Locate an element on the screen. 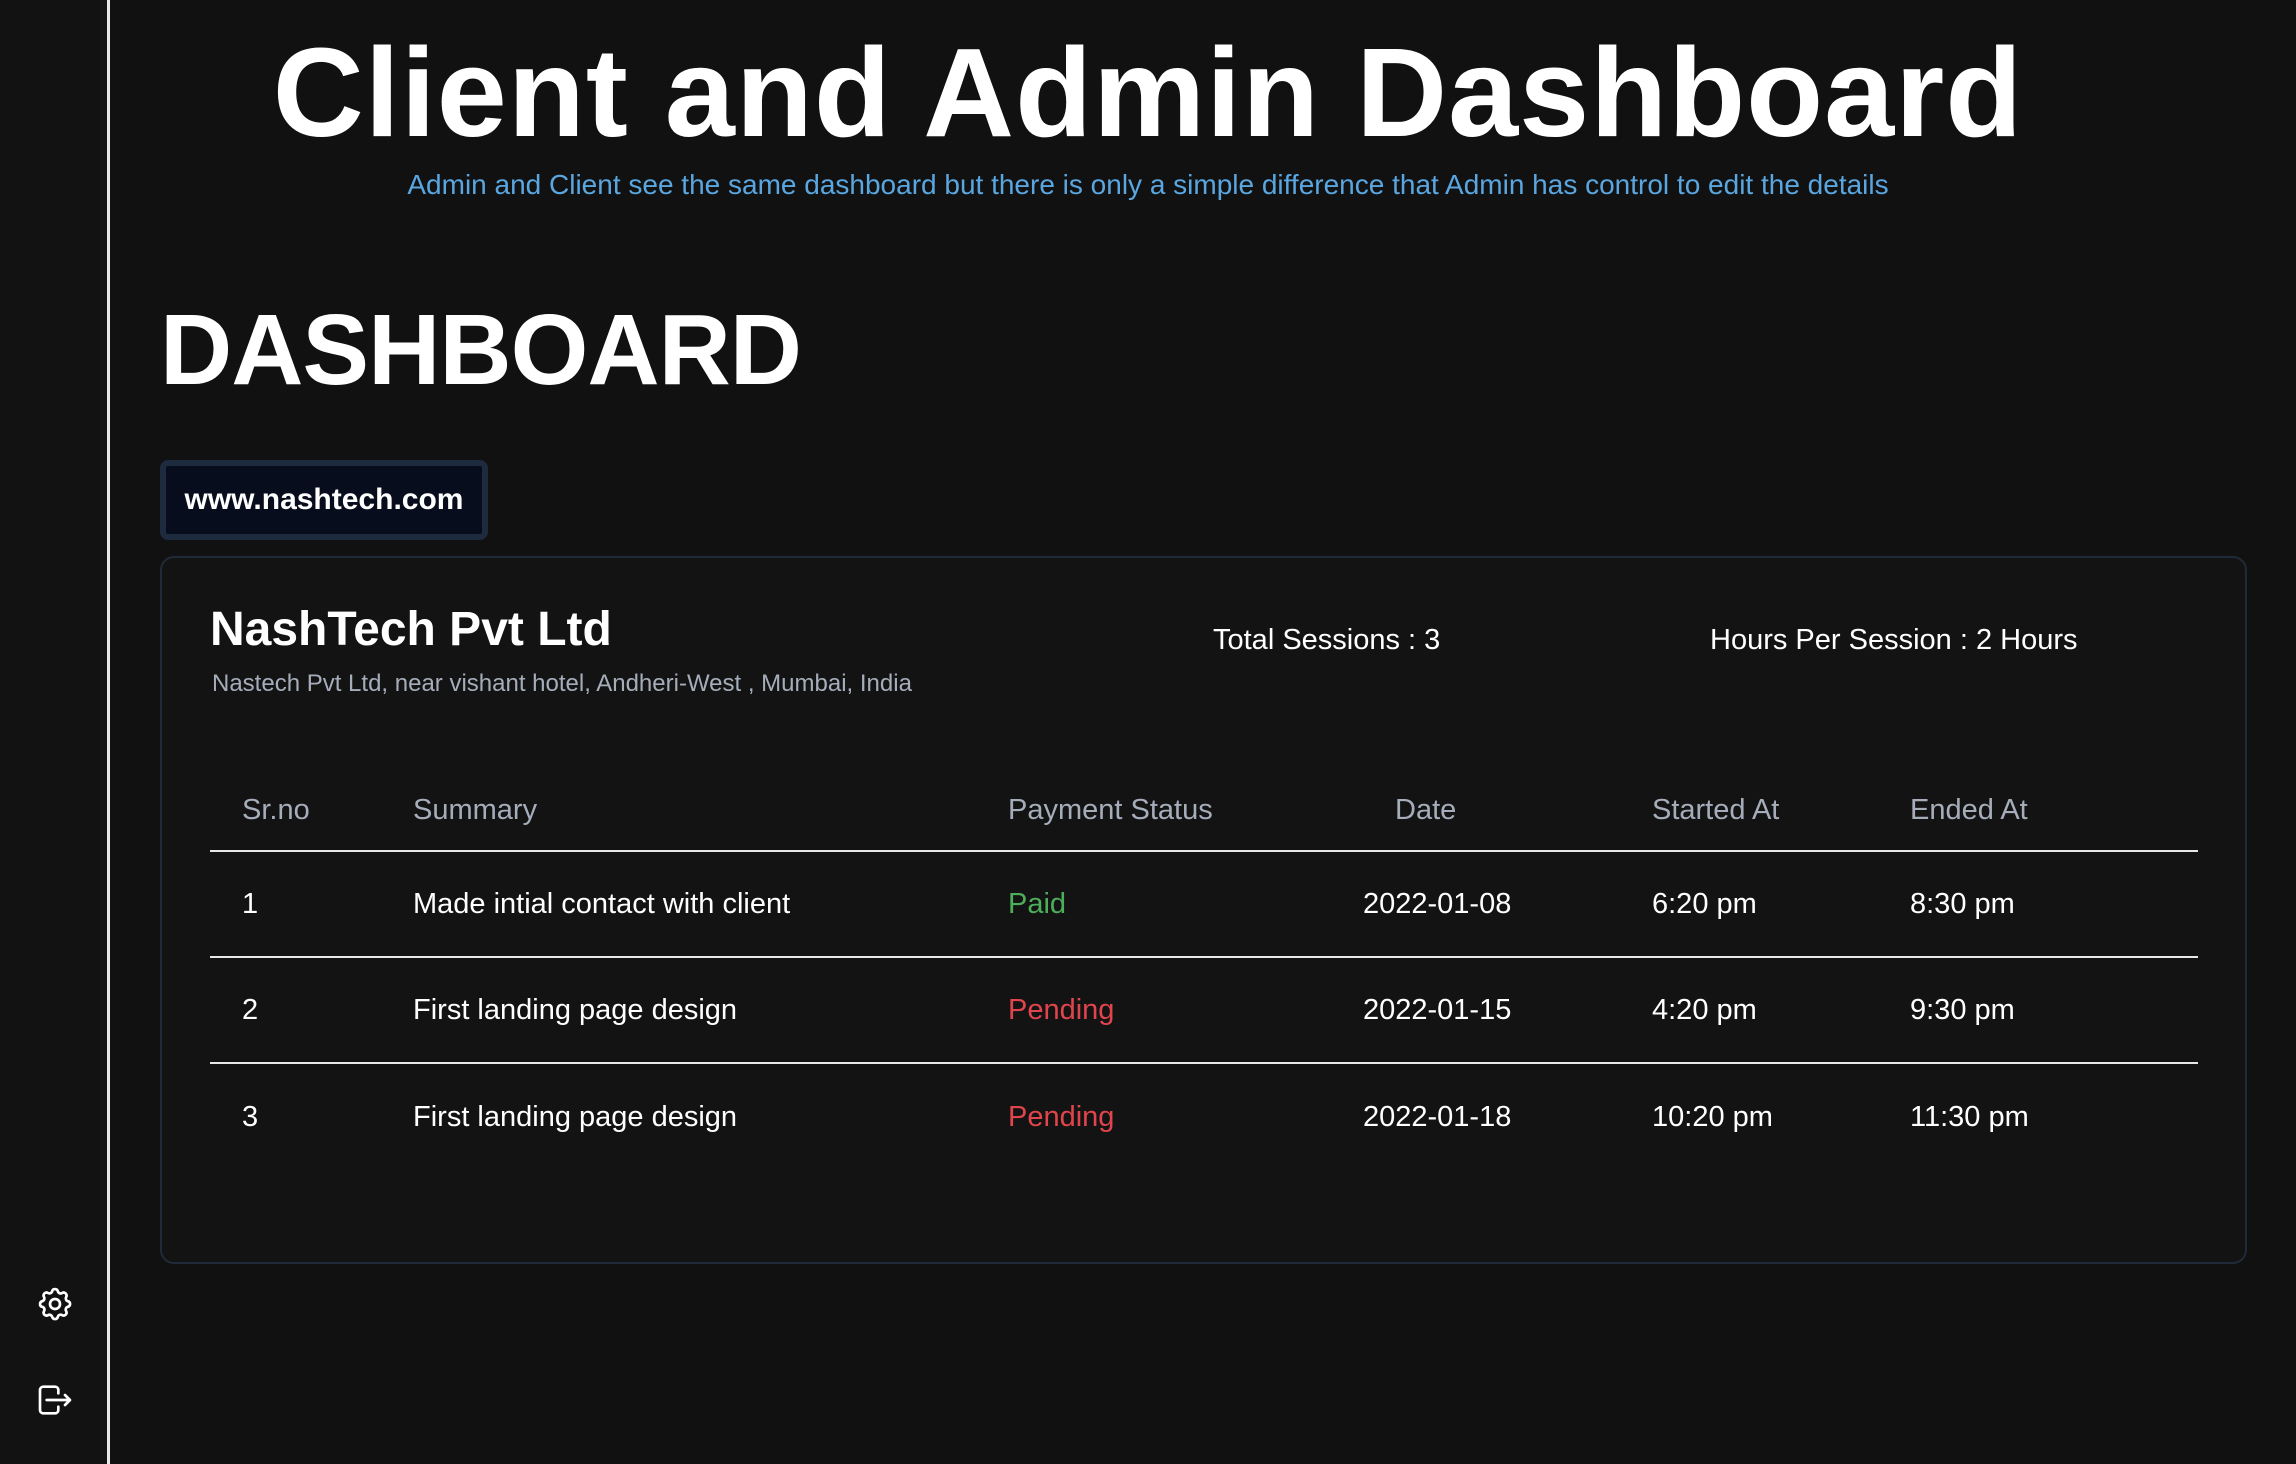  row-started-at: 10:20 pm is located at coordinates (1712, 1116).